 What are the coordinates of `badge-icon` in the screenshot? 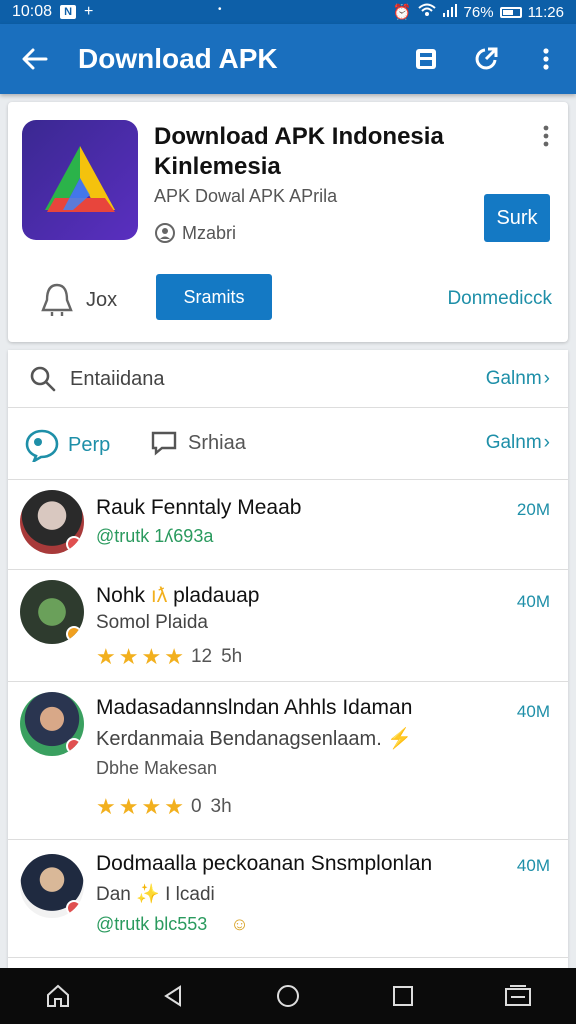 It's located at (165, 233).